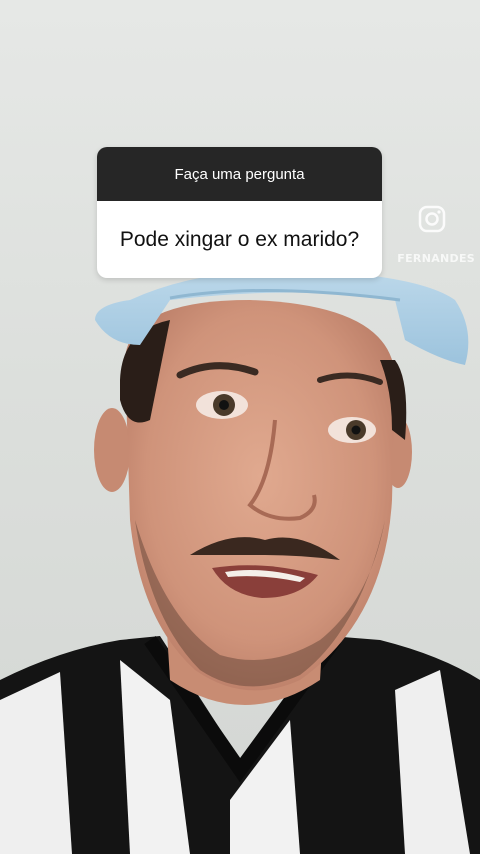  What do you see at coordinates (239, 174) in the screenshot?
I see `question-sticker-header: Faça uma pergunta` at bounding box center [239, 174].